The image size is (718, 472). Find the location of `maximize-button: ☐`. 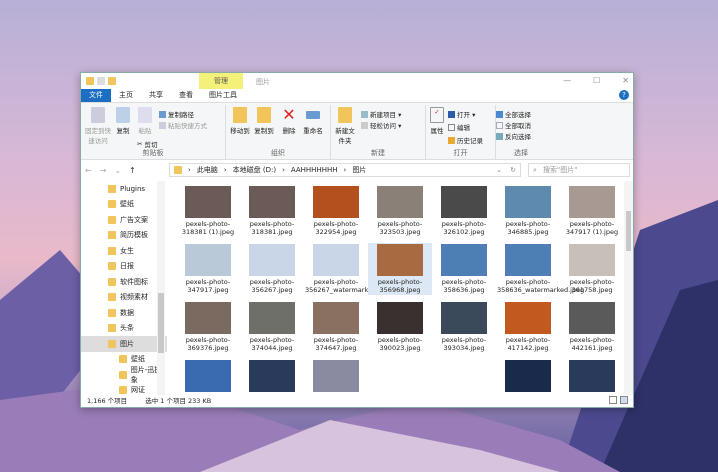

maximize-button: ☐ is located at coordinates (596, 80).